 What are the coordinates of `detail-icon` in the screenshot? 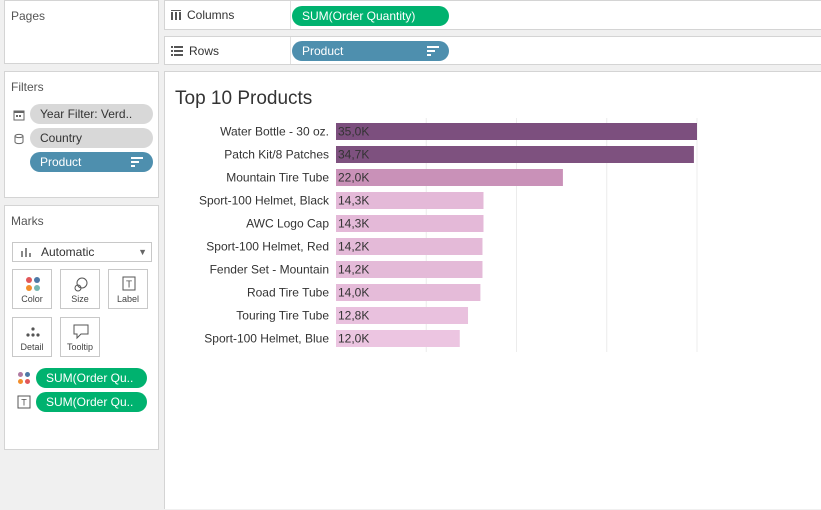 It's located at (33, 332).